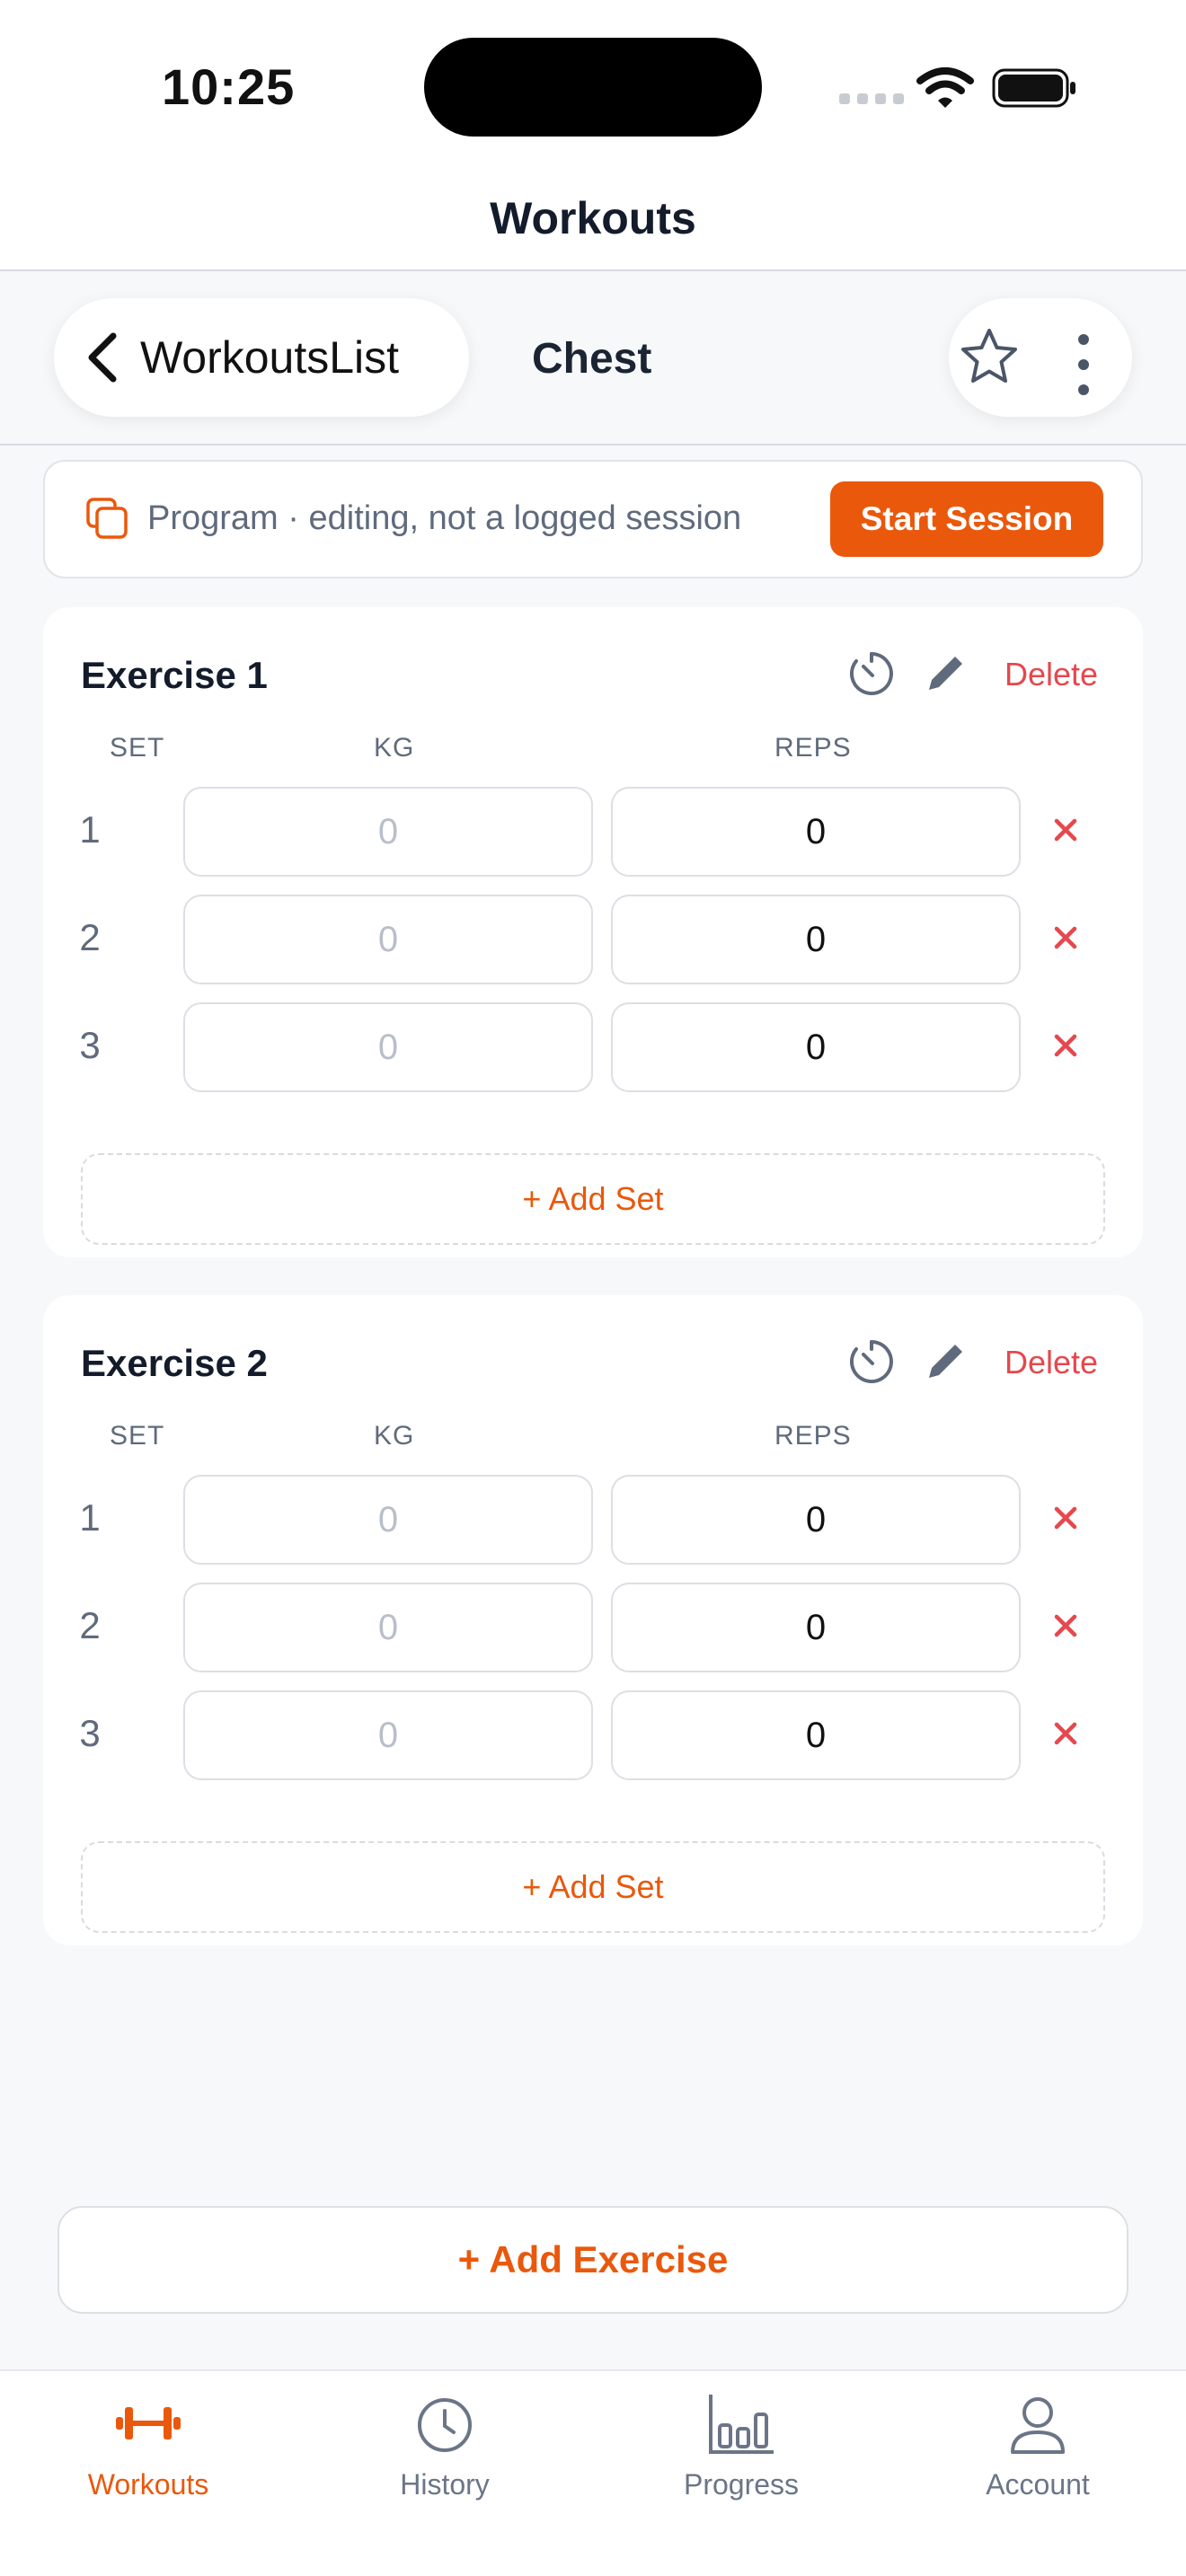 The width and height of the screenshot is (1186, 2576). Describe the element at coordinates (229, 86) in the screenshot. I see `status-time: 10:25` at that location.